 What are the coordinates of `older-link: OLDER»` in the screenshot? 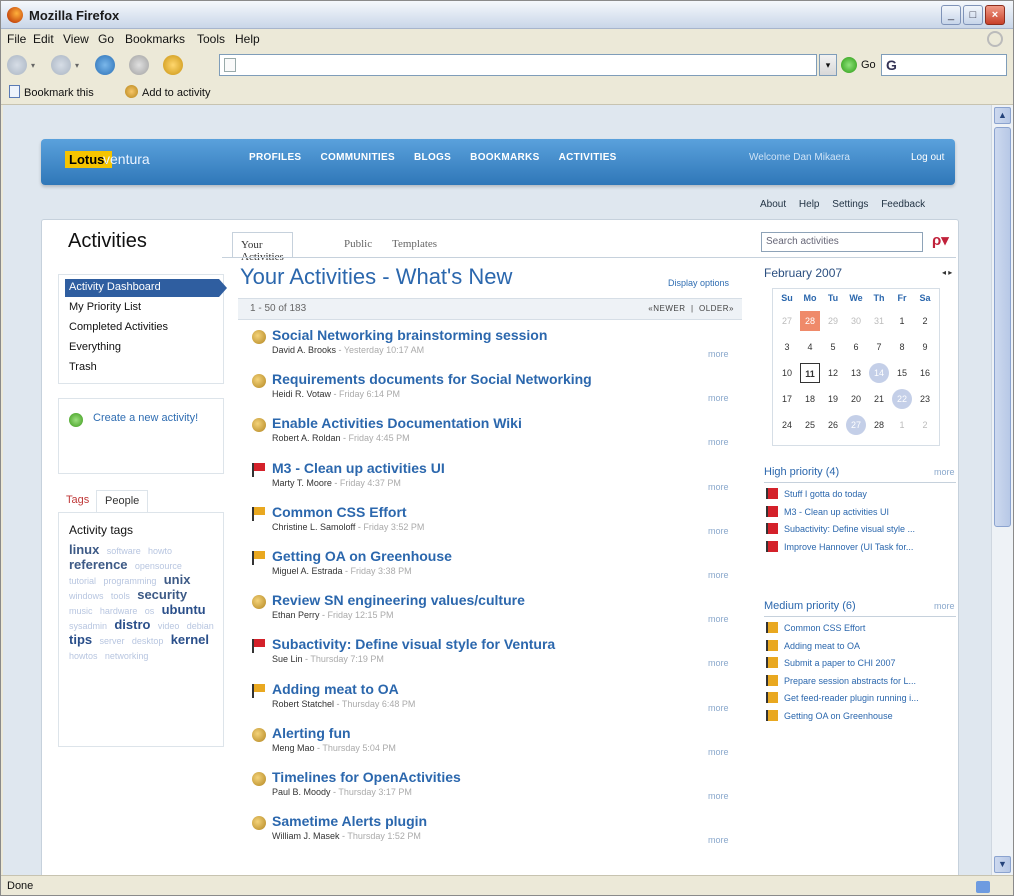 It's located at (716, 308).